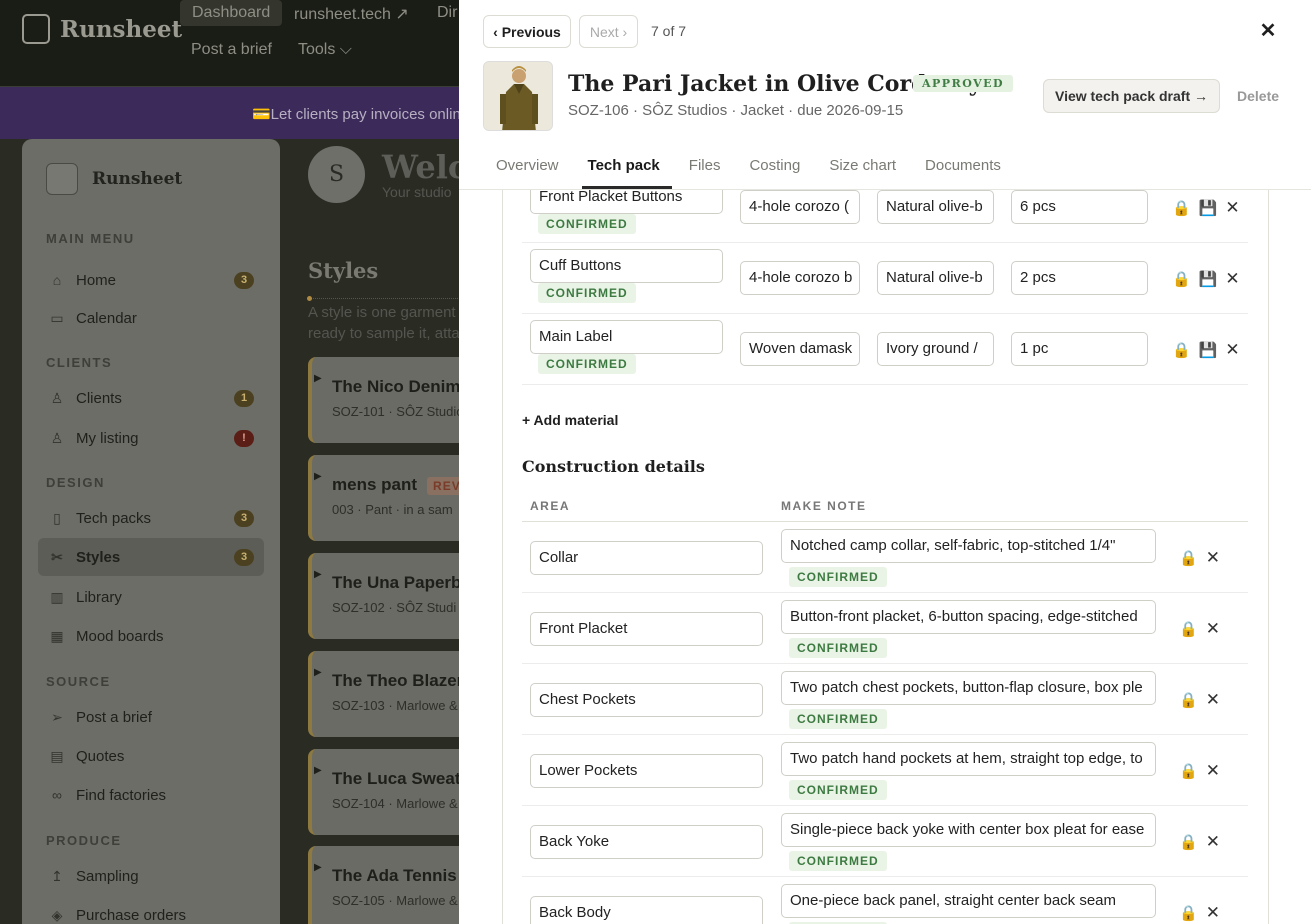 Image resolution: width=1311 pixels, height=924 pixels. What do you see at coordinates (800, 278) in the screenshot?
I see `material-type-input: 4-hole corozo b` at bounding box center [800, 278].